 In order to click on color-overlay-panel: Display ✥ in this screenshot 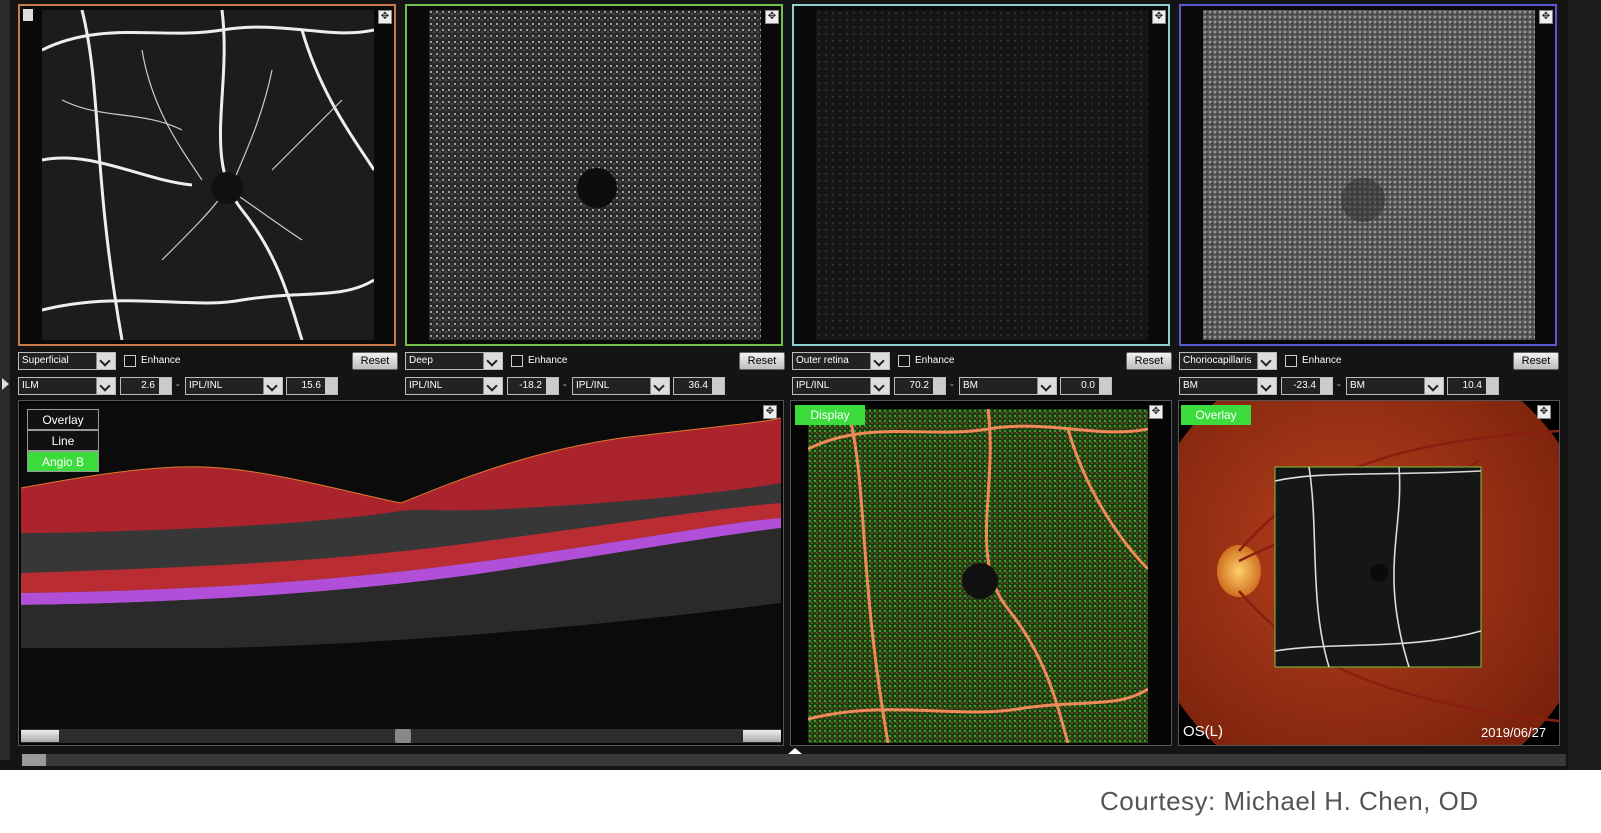, I will do `click(981, 573)`.